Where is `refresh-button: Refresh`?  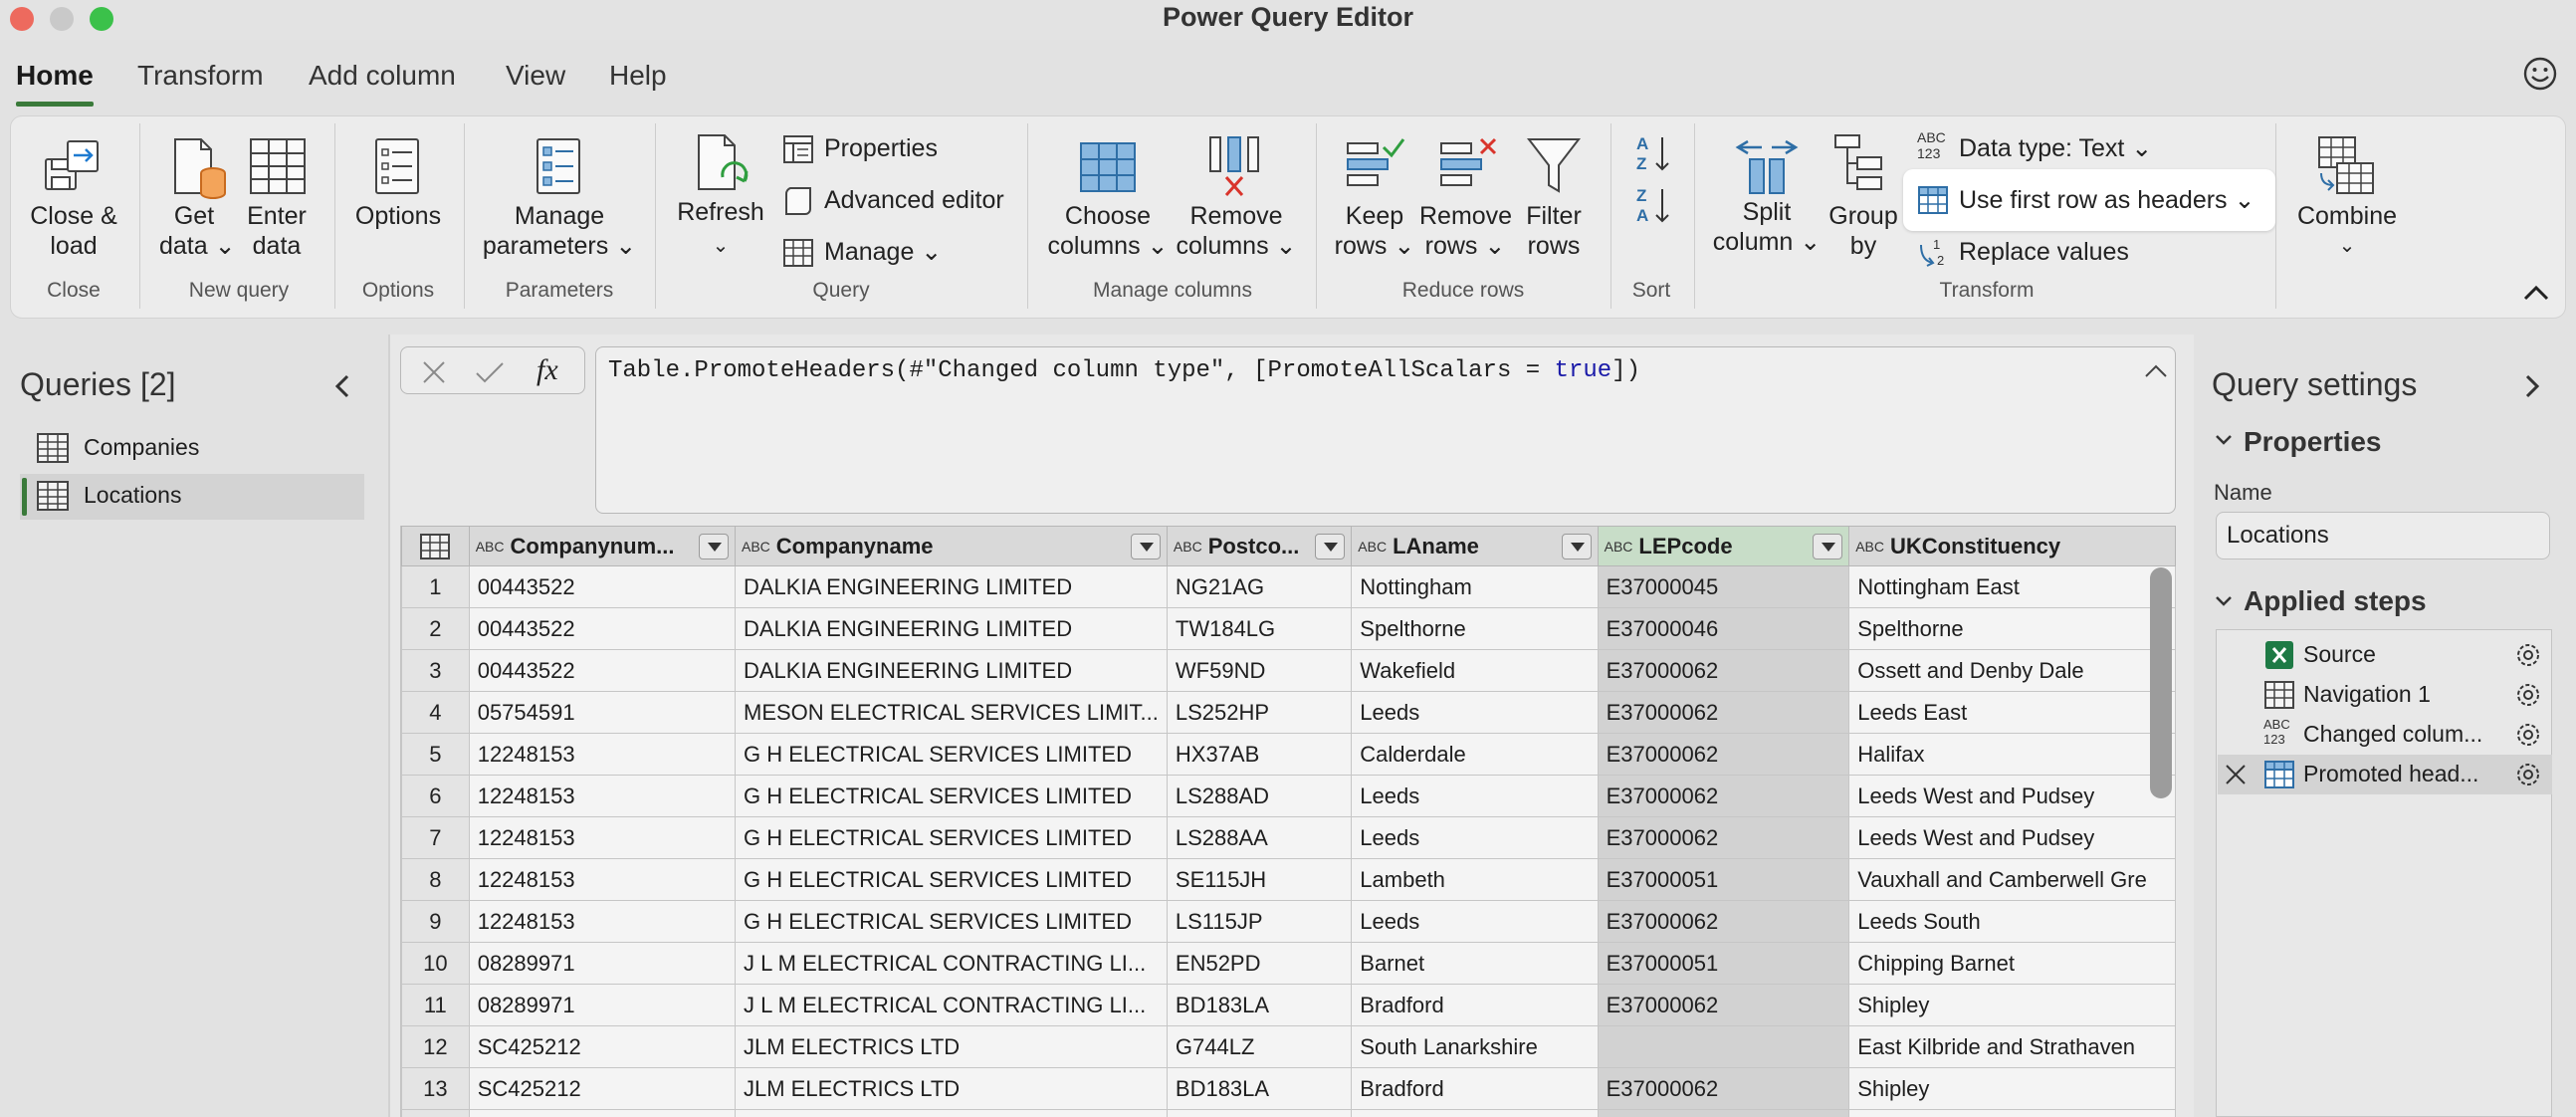 refresh-button: Refresh is located at coordinates (720, 212).